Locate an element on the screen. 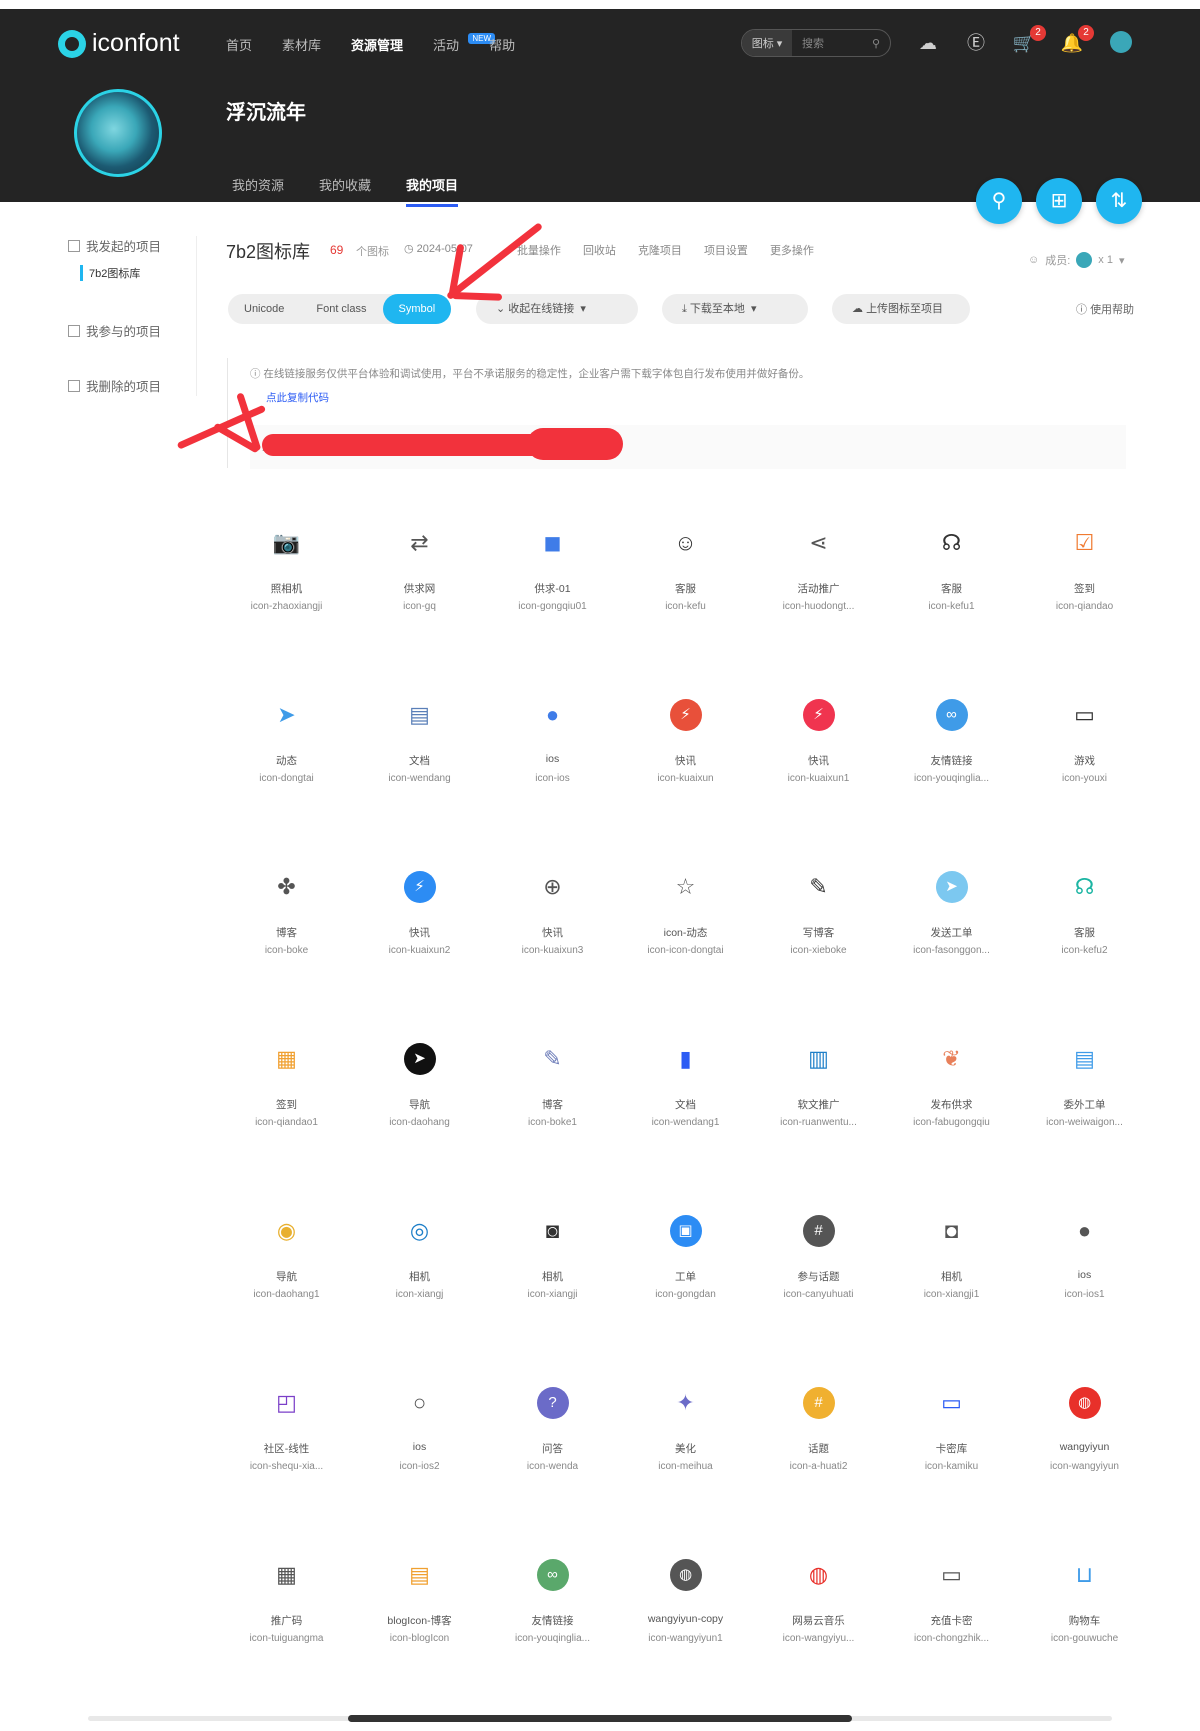 Image resolution: width=1200 pixels, height=1731 pixels. clock-icon: ◷ 2024-05-07 is located at coordinates (438, 249).